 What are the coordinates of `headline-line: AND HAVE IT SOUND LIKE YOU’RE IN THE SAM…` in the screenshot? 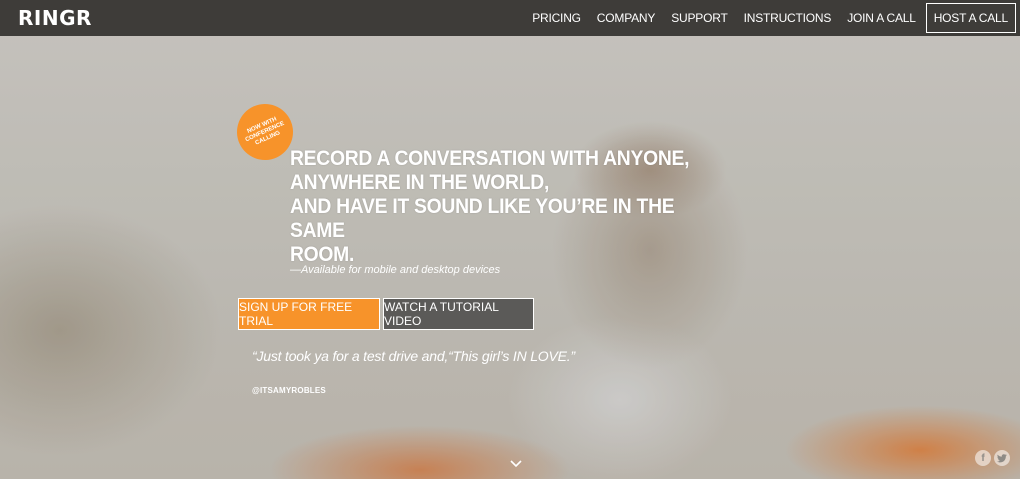 It's located at (482, 218).